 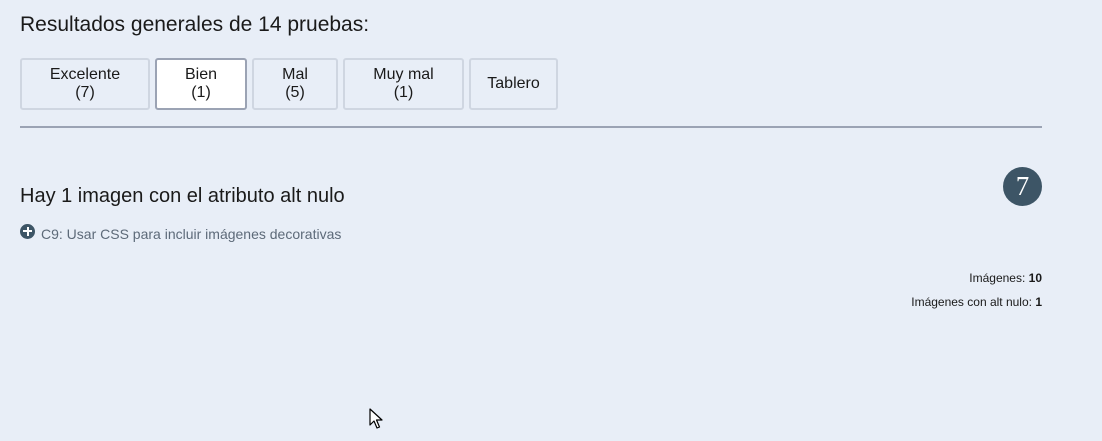 I want to click on tab-mal: Mal (5), so click(x=295, y=84).